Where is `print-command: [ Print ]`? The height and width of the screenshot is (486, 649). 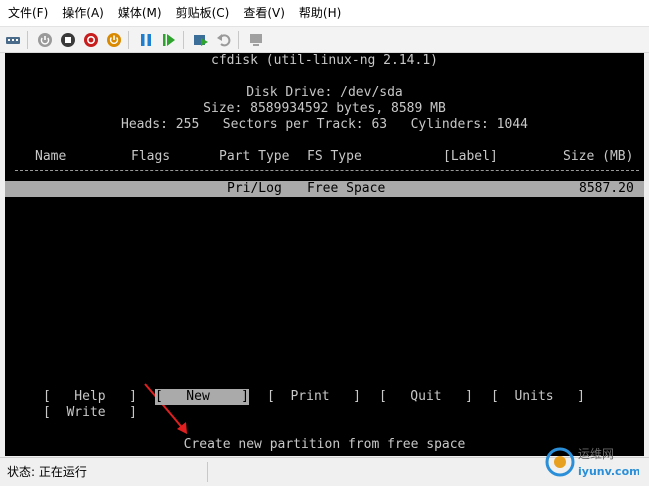 print-command: [ Print ] is located at coordinates (314, 397).